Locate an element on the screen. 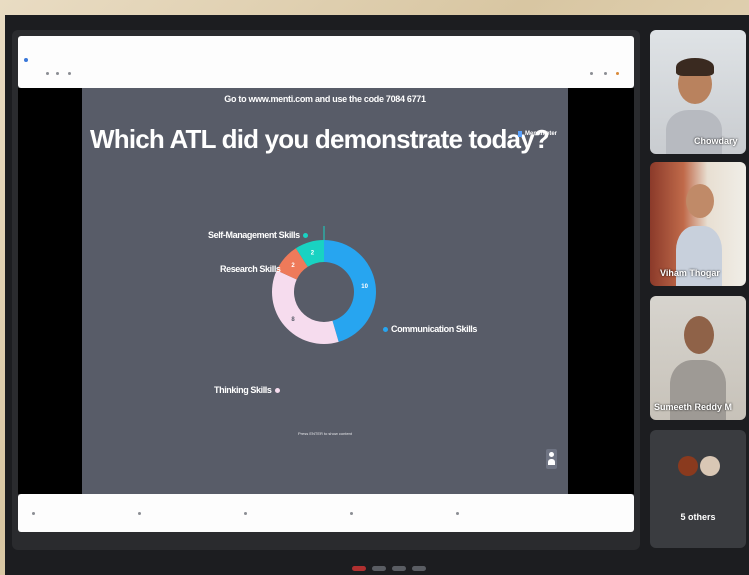  forward-icon is located at coordinates (57, 73).